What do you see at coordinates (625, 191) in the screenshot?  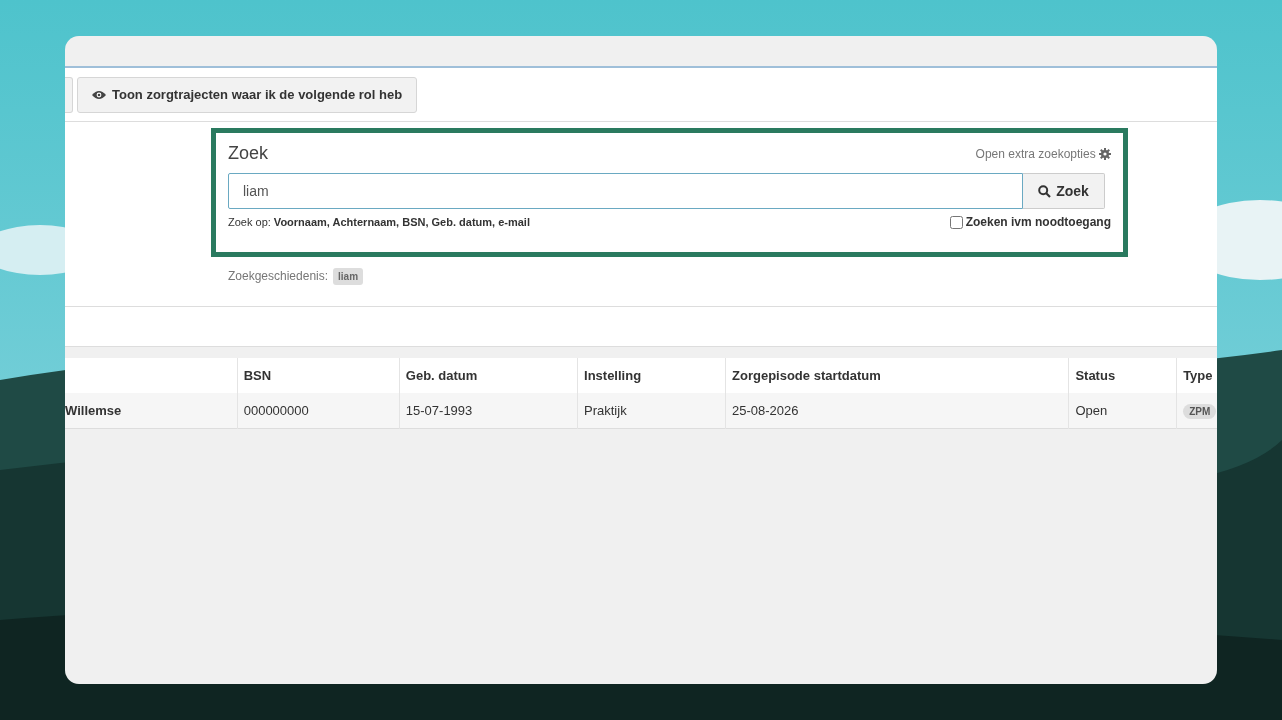 I see `search-field: liam` at bounding box center [625, 191].